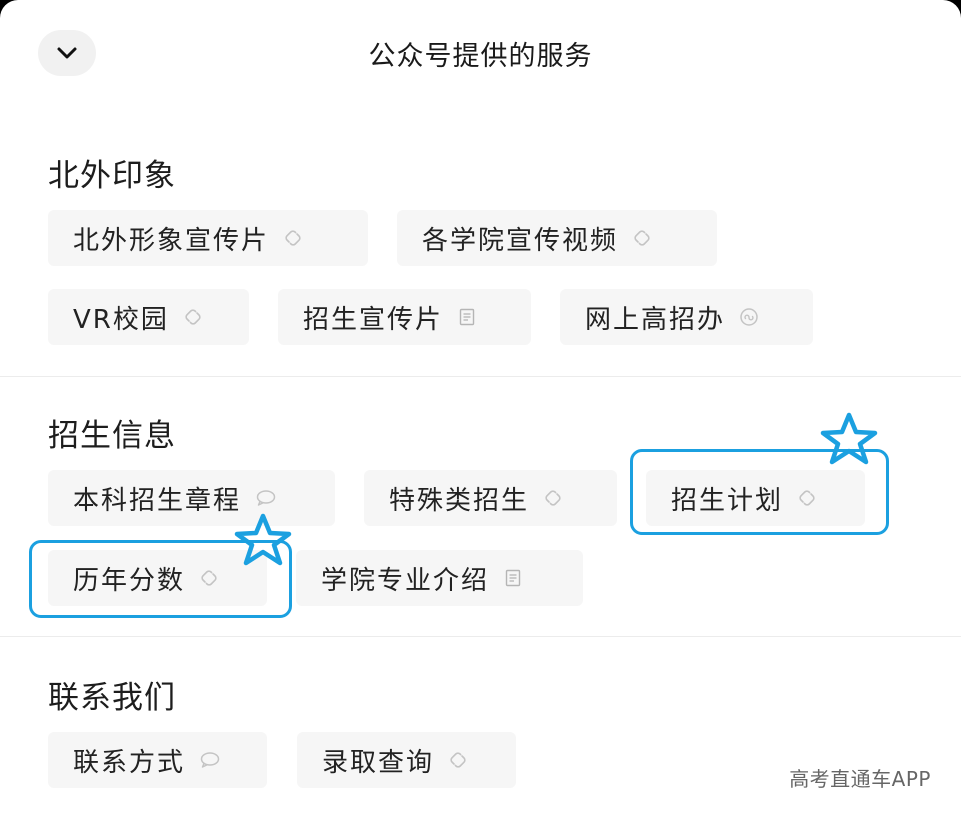  I want to click on sheet-title: 公众号提供的服务, so click(480, 56).